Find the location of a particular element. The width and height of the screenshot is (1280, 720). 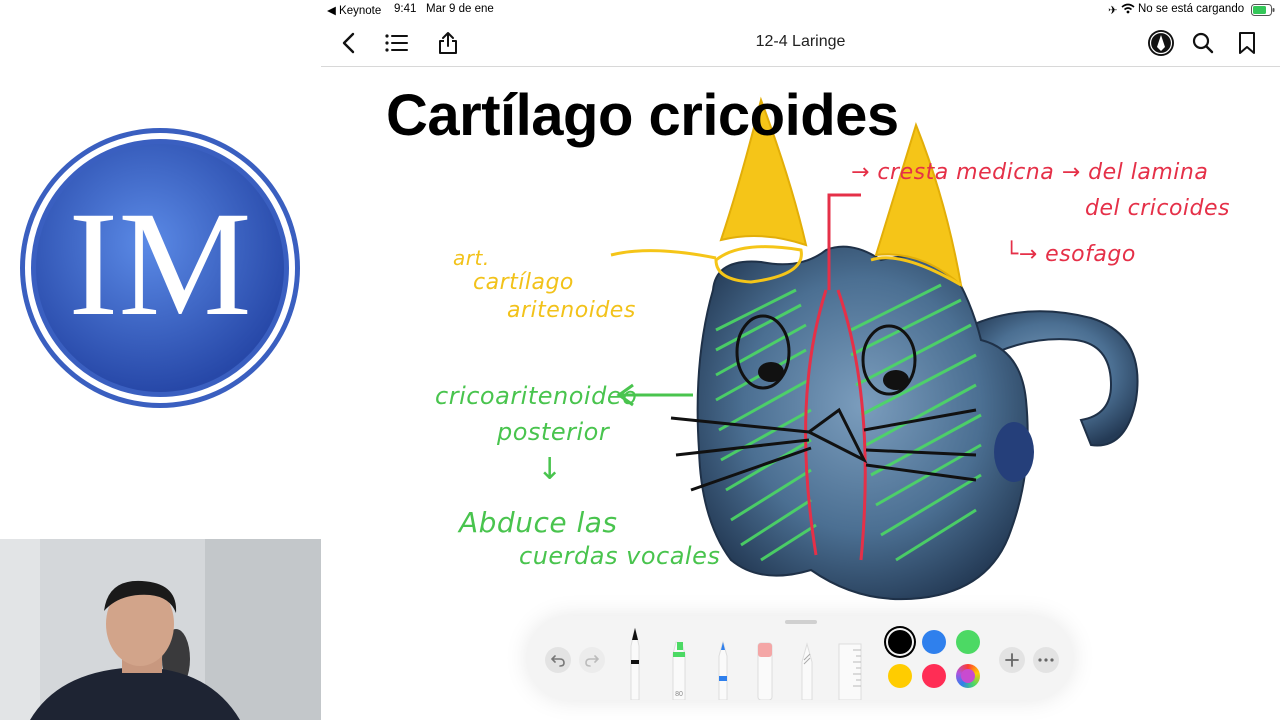

yellow-pointer-line is located at coordinates (663, 254).